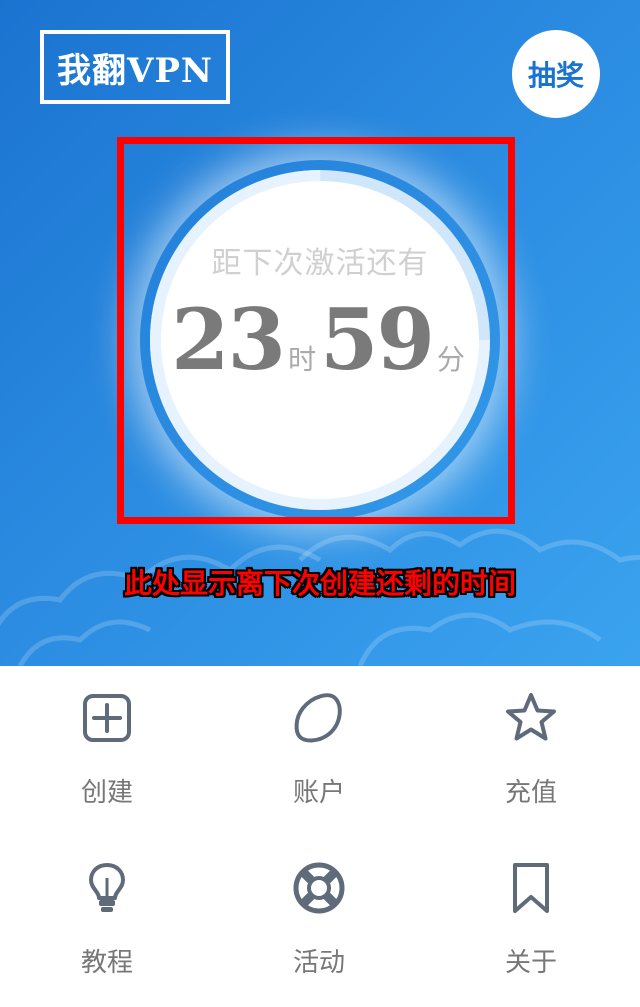 Image resolution: width=640 pixels, height=1007 pixels. I want to click on app-logo: 我翻VPN, so click(135, 67).